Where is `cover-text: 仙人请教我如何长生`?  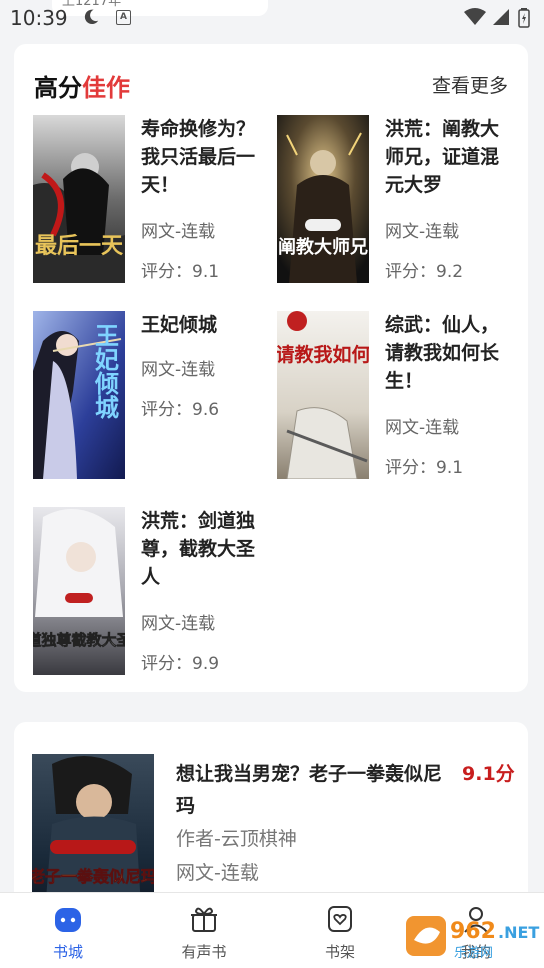 cover-text: 仙人请教我如何长生 is located at coordinates (323, 354).